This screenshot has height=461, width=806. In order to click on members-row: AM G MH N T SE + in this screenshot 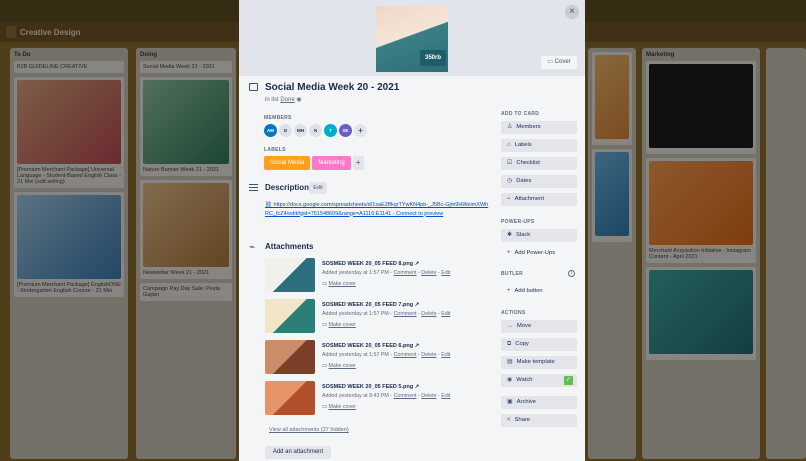, I will do `click(315, 130)`.